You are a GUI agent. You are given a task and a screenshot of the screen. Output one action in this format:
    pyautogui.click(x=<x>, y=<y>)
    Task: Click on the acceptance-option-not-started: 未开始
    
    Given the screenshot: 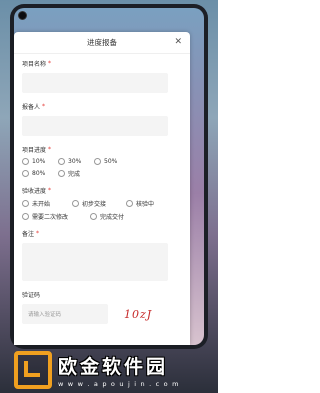 What is the action you would take?
    pyautogui.click(x=47, y=203)
    